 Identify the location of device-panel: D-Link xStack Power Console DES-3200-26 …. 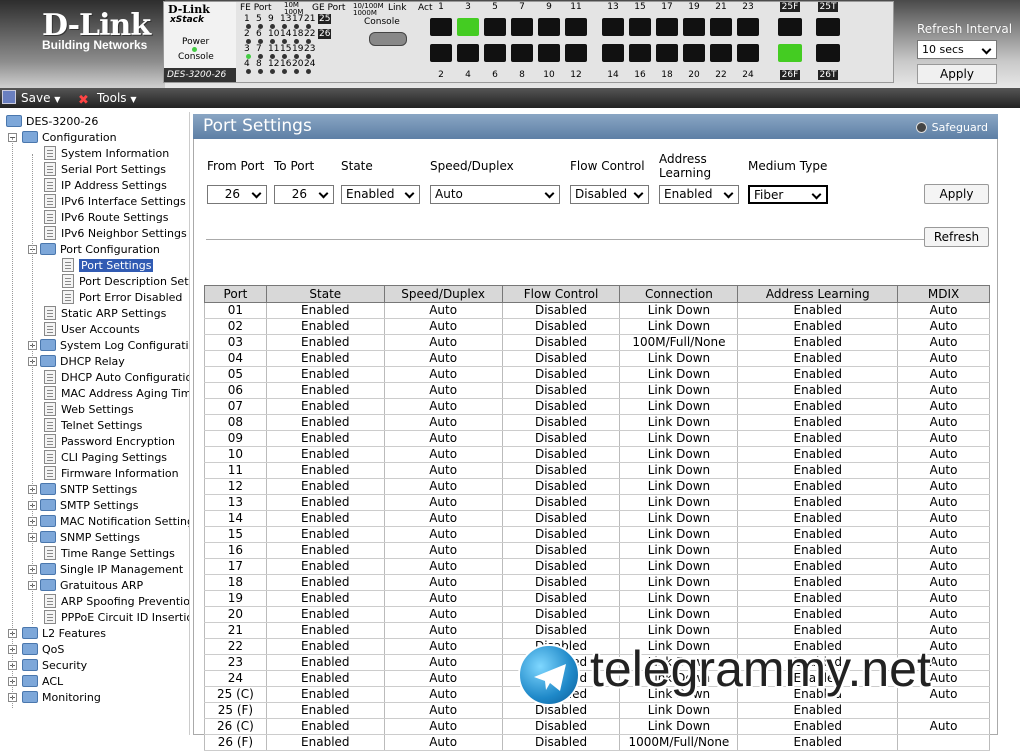
(528, 42).